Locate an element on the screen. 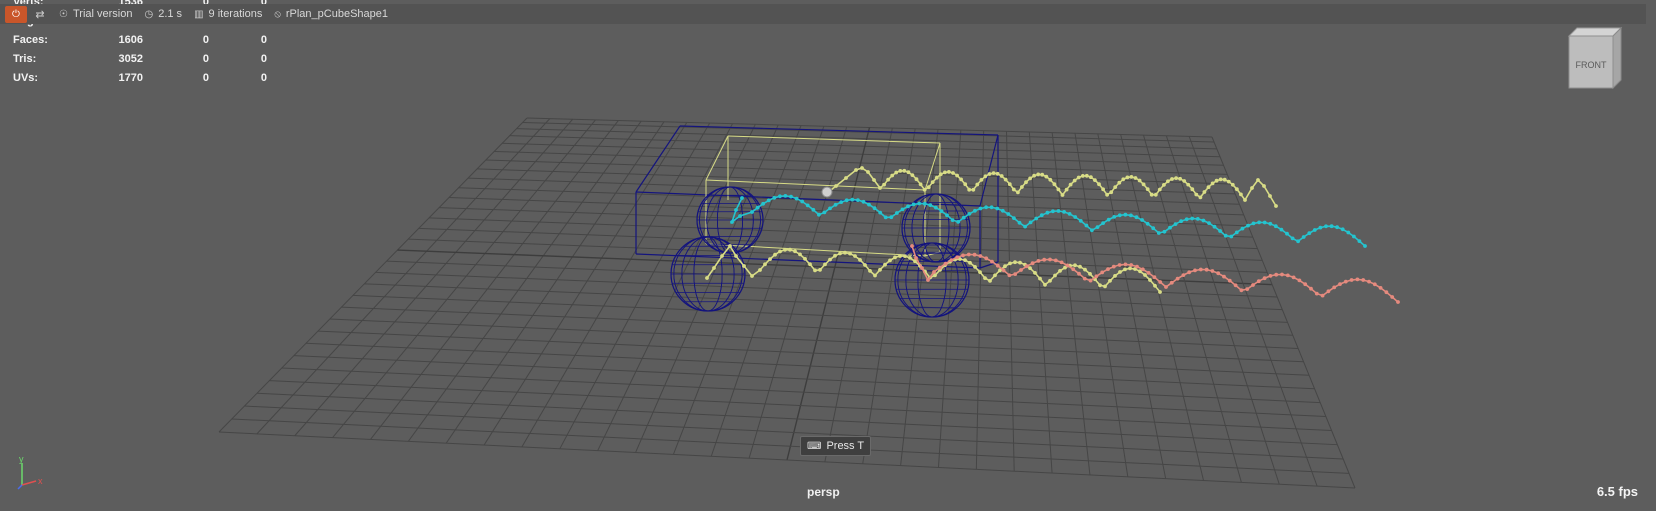  trail-path is located at coordinates (1155, 274).